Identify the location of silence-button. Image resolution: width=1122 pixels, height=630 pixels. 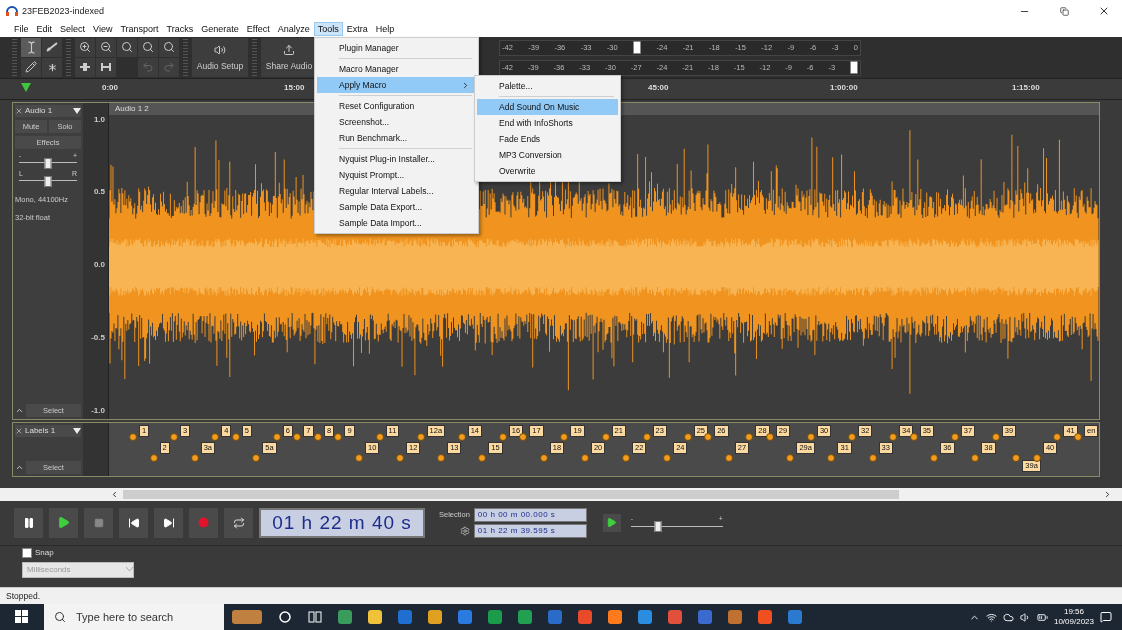
(106, 67).